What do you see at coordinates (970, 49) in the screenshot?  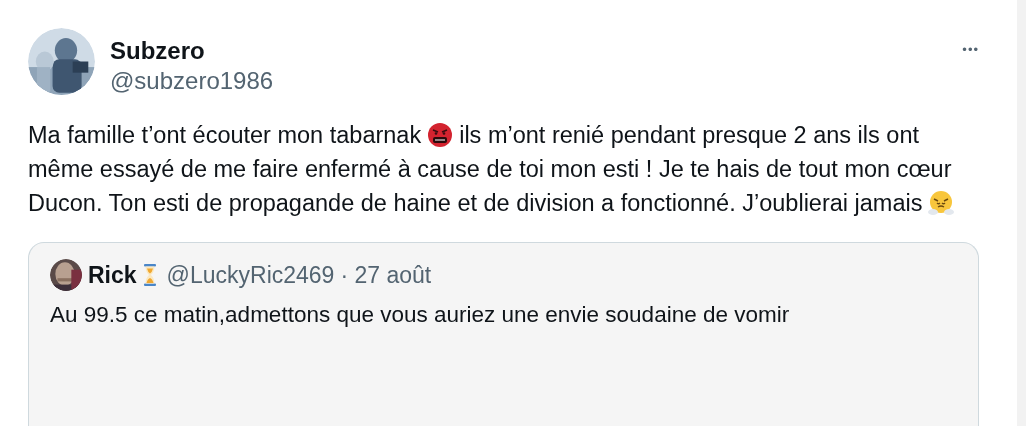 I see `more-button: •••` at bounding box center [970, 49].